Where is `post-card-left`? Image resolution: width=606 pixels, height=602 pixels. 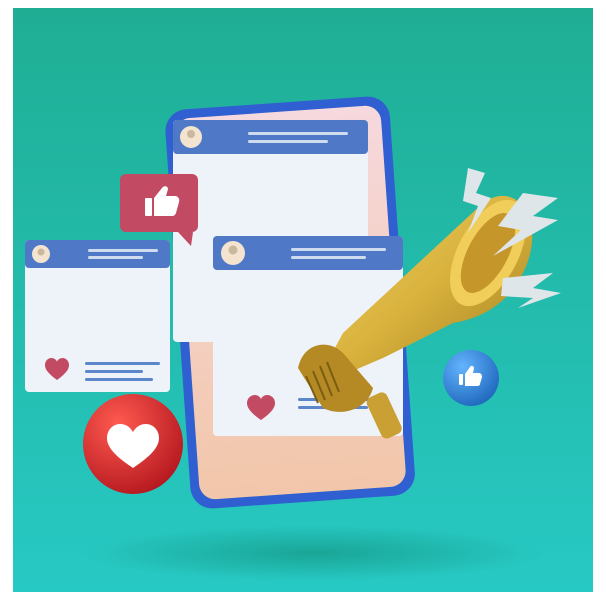 post-card-left is located at coordinates (97, 316).